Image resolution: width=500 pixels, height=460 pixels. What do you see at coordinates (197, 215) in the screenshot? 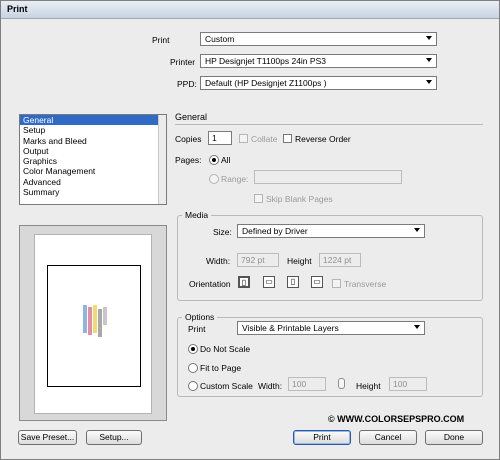
I see `media-group-title: Media` at bounding box center [197, 215].